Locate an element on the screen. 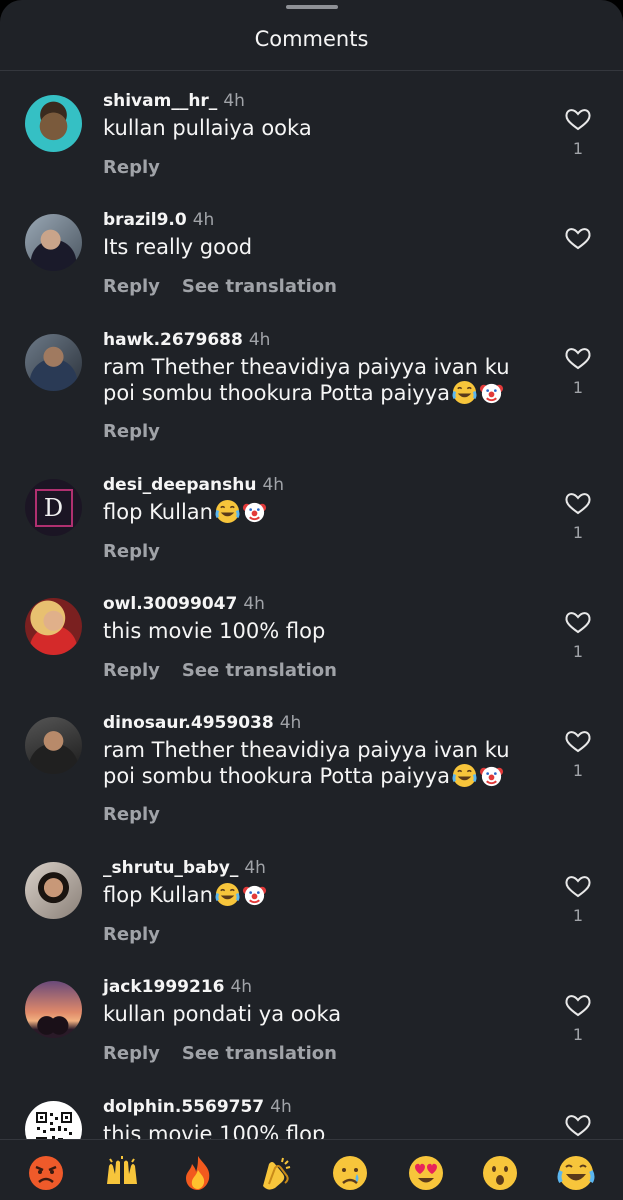  comment-username: brazil9.0 is located at coordinates (145, 220).